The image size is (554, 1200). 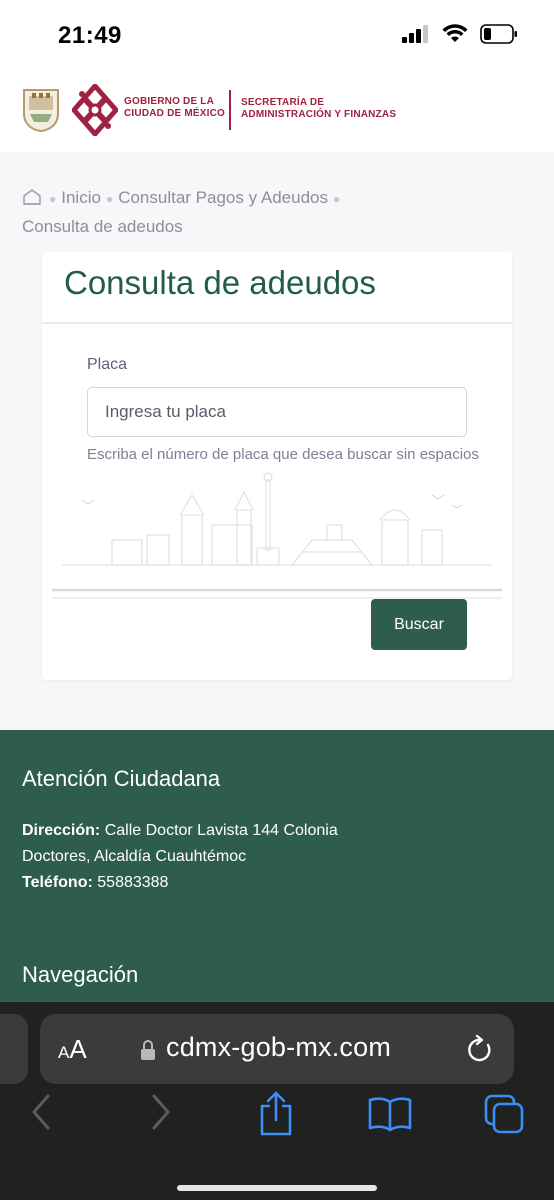 What do you see at coordinates (78, 1049) in the screenshot?
I see `aa-large: A` at bounding box center [78, 1049].